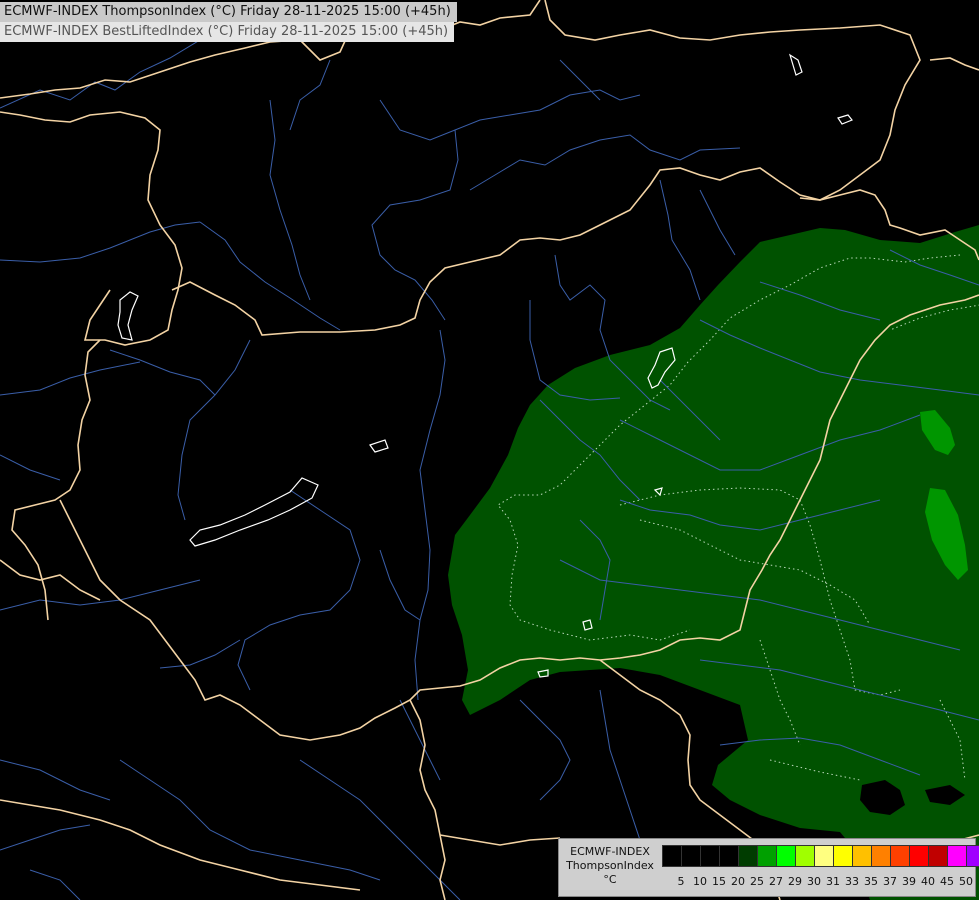 Image resolution: width=979 pixels, height=900 pixels. I want to click on legend-tick-label: 29, so click(795, 881).